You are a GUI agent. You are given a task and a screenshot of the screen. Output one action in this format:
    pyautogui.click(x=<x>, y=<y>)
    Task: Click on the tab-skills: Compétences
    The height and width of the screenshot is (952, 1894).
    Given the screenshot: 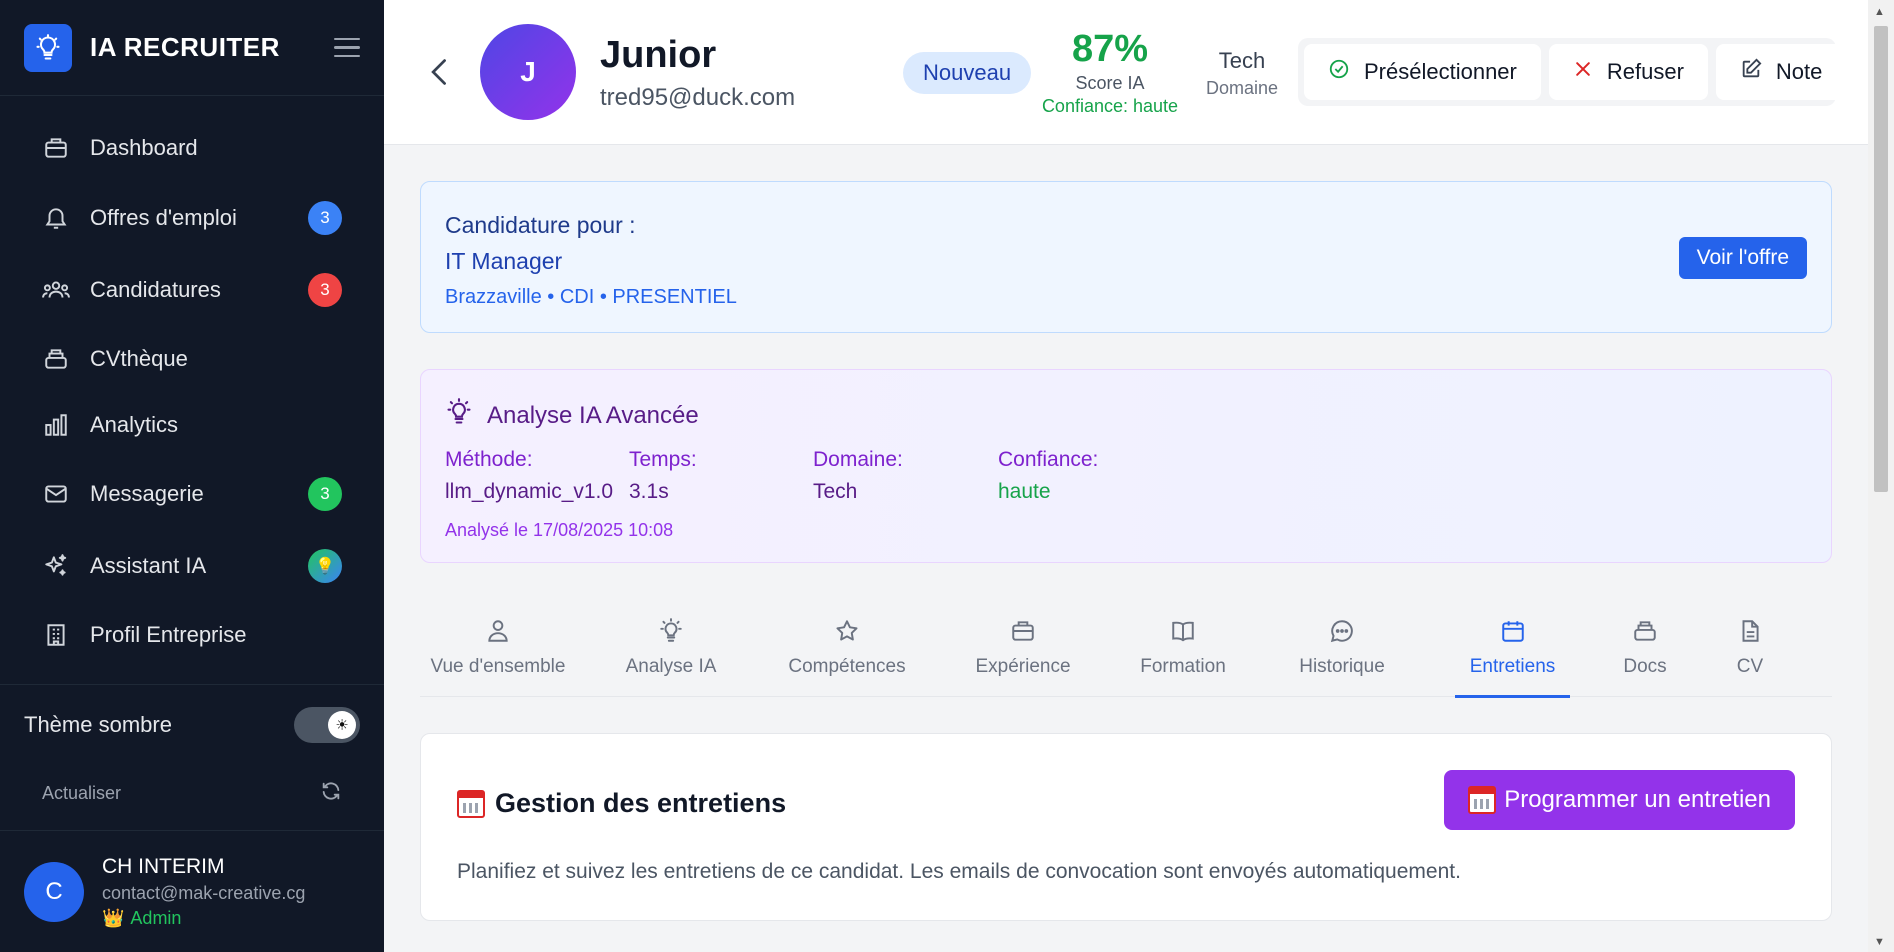 What is the action you would take?
    pyautogui.click(x=847, y=647)
    